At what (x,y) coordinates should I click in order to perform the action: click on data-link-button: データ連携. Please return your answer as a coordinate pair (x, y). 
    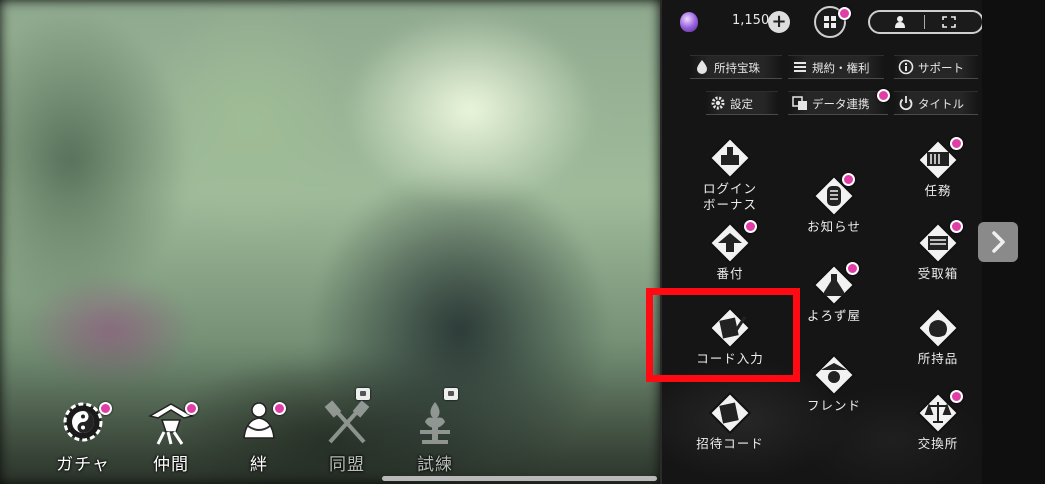
    Looking at the image, I should click on (838, 103).